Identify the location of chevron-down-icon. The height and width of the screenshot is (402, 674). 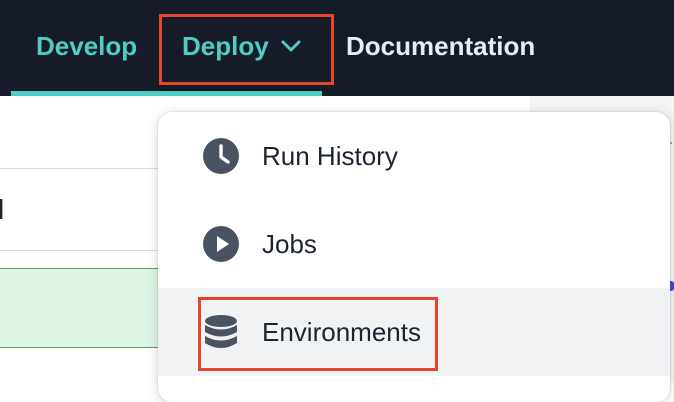
(291, 46).